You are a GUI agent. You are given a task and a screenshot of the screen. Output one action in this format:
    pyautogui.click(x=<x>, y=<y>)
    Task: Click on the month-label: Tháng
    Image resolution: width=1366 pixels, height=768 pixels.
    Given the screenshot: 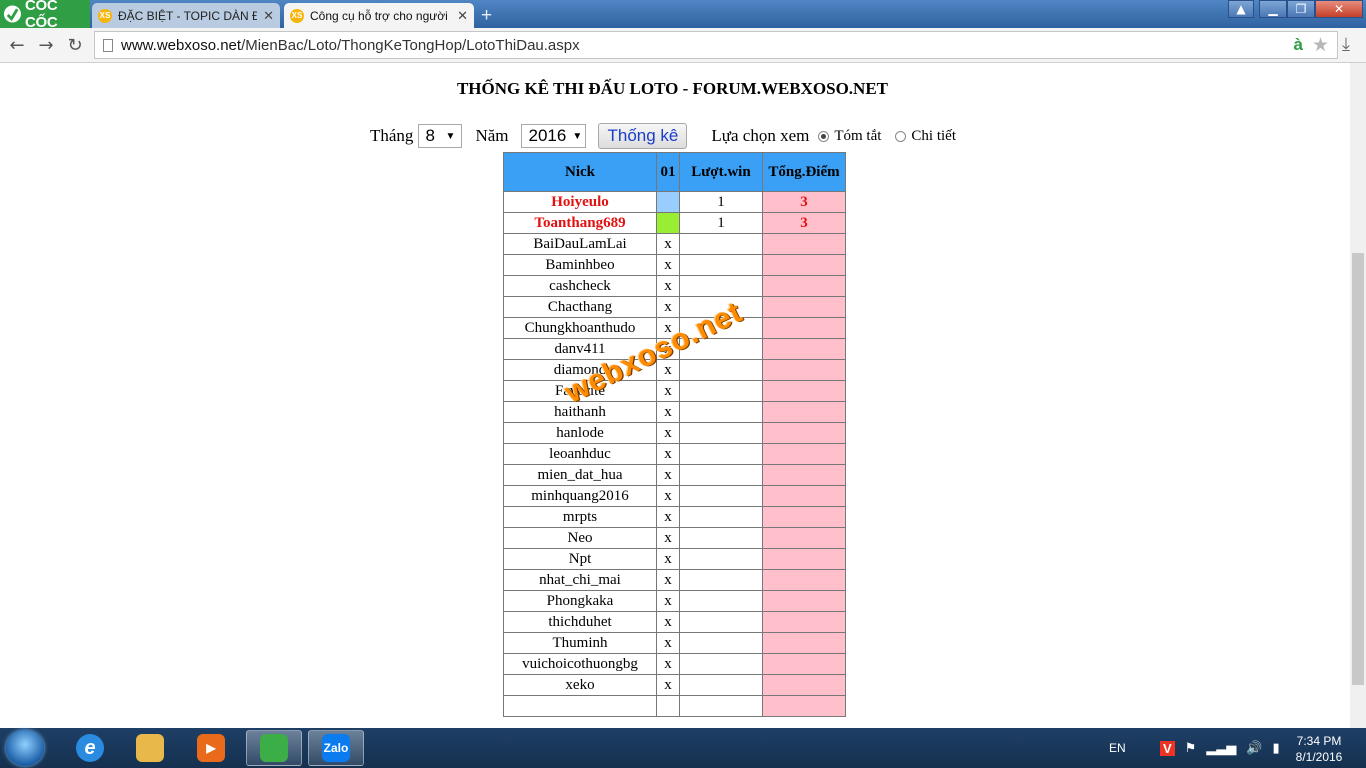 What is the action you would take?
    pyautogui.click(x=392, y=135)
    